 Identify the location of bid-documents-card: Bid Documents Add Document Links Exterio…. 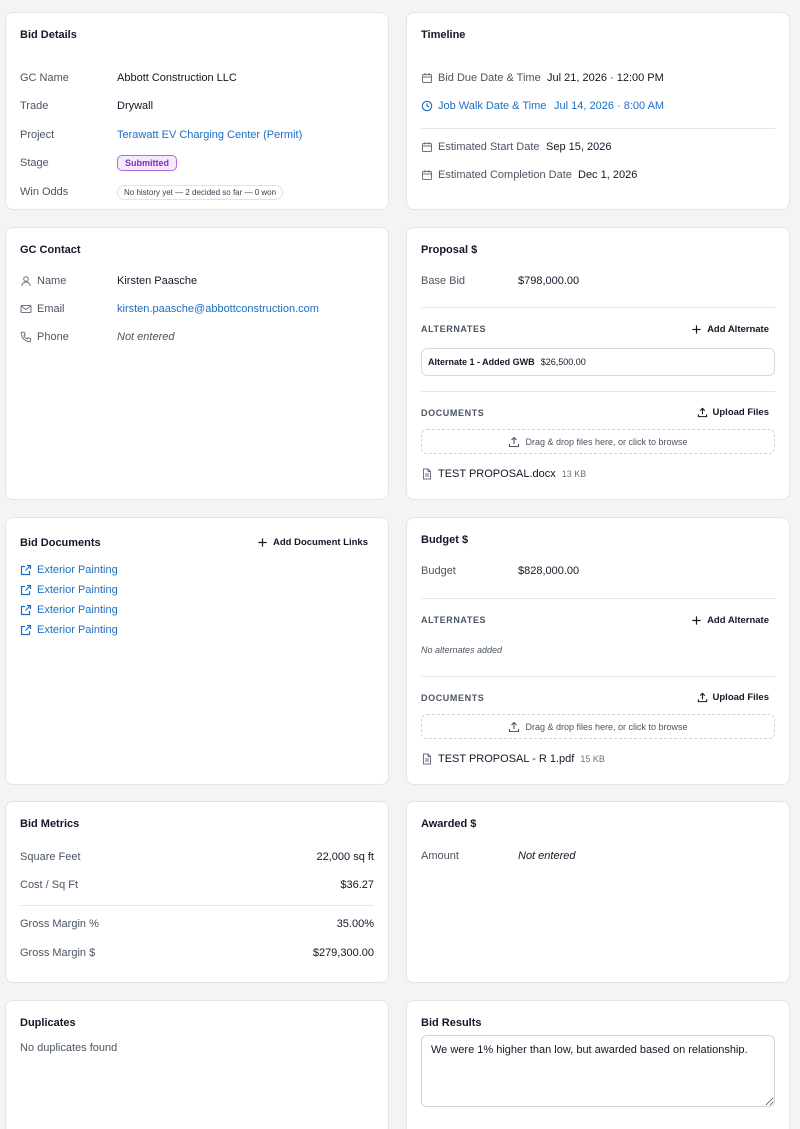
(197, 651).